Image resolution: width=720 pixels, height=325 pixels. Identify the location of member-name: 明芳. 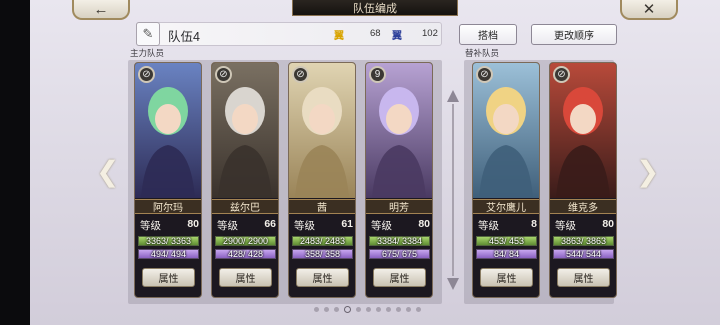
(399, 206).